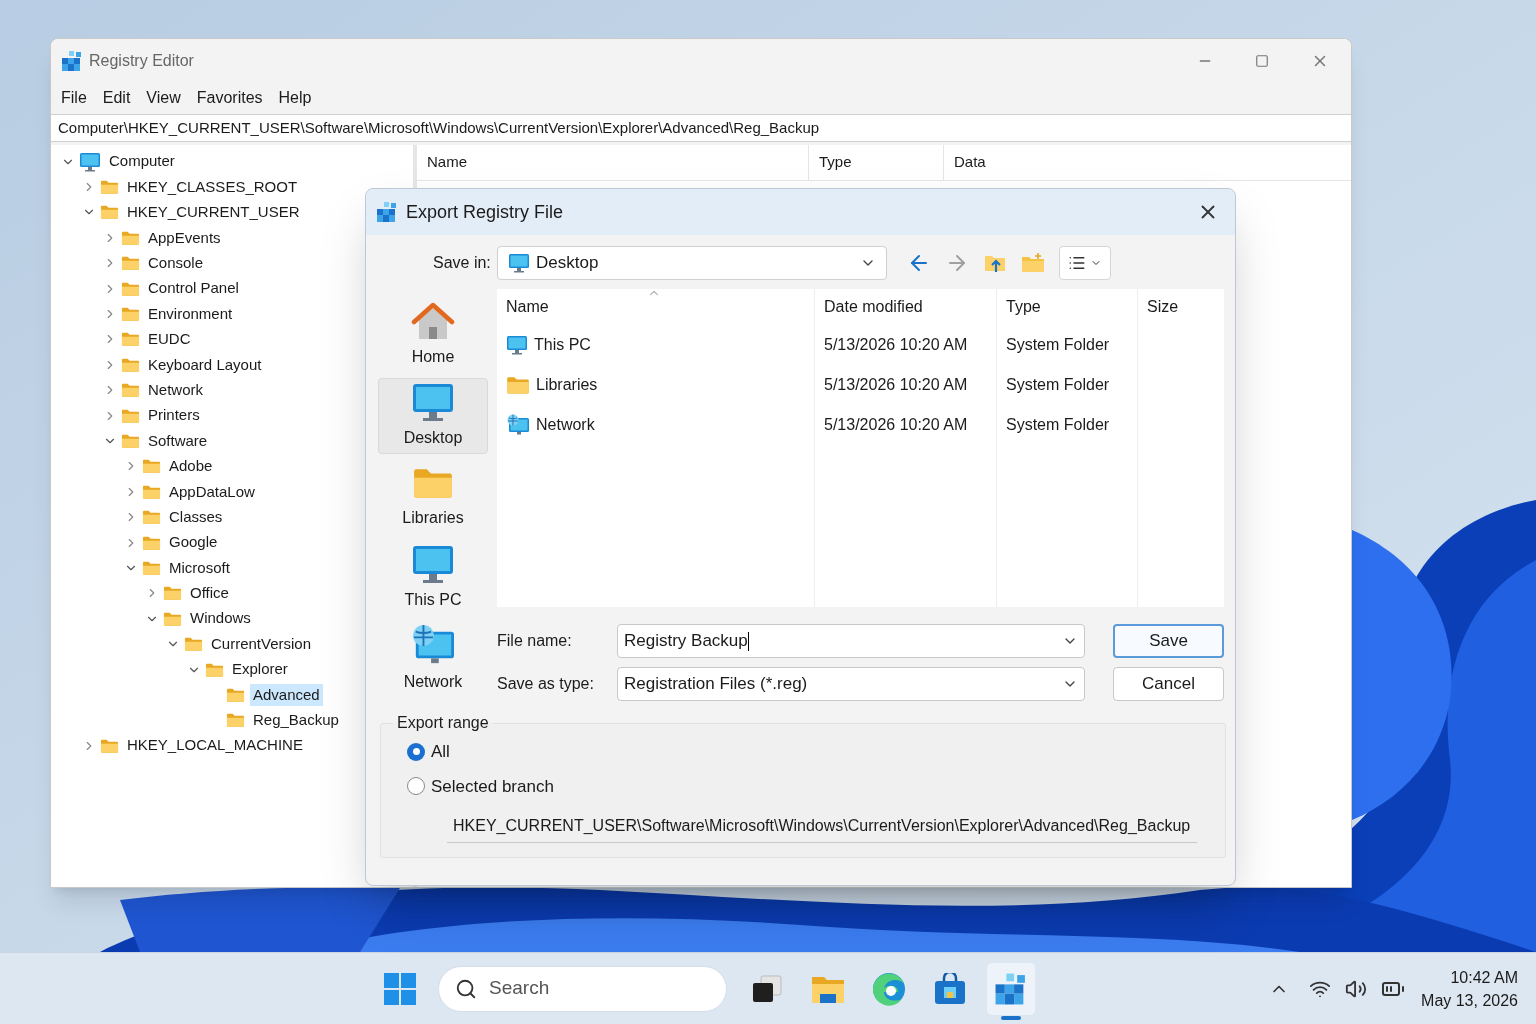  I want to click on place-item: Libraries, so click(433, 497).